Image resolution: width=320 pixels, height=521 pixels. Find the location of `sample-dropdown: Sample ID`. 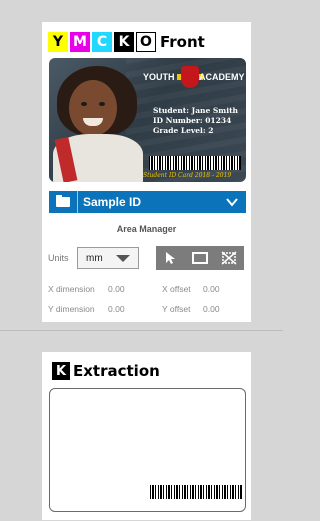

sample-dropdown: Sample ID is located at coordinates (147, 202).